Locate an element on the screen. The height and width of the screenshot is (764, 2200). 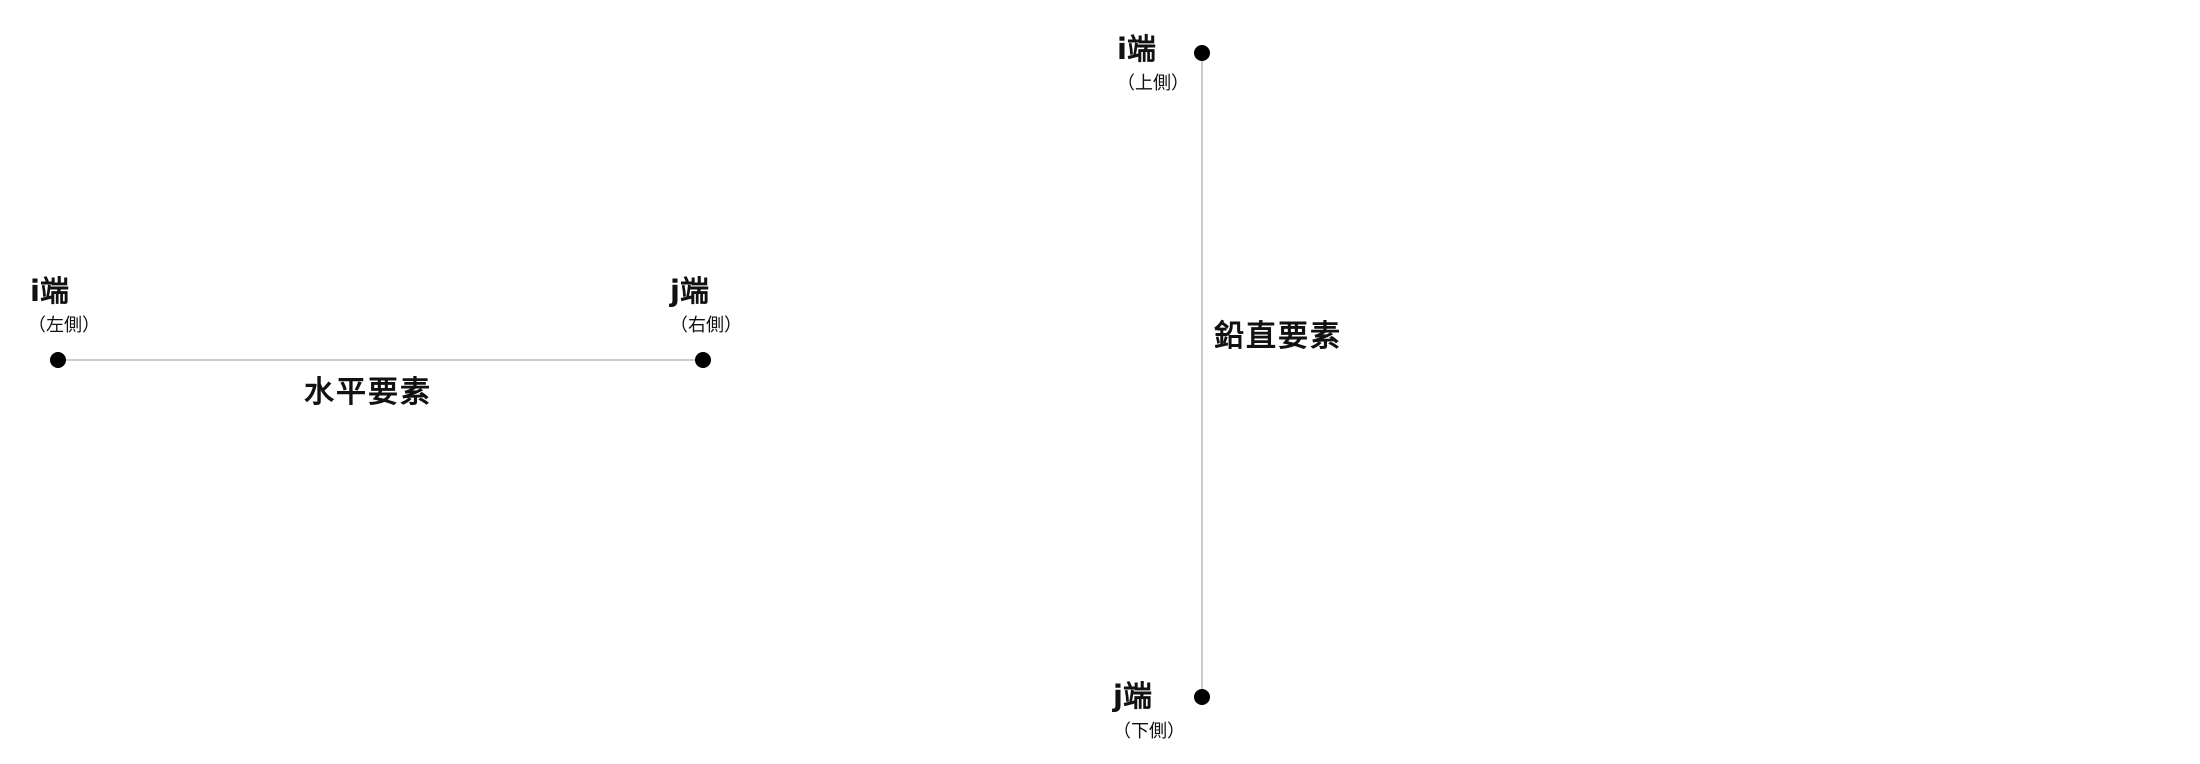
horizontal-j-side-label: （右側） is located at coordinates (706, 325).